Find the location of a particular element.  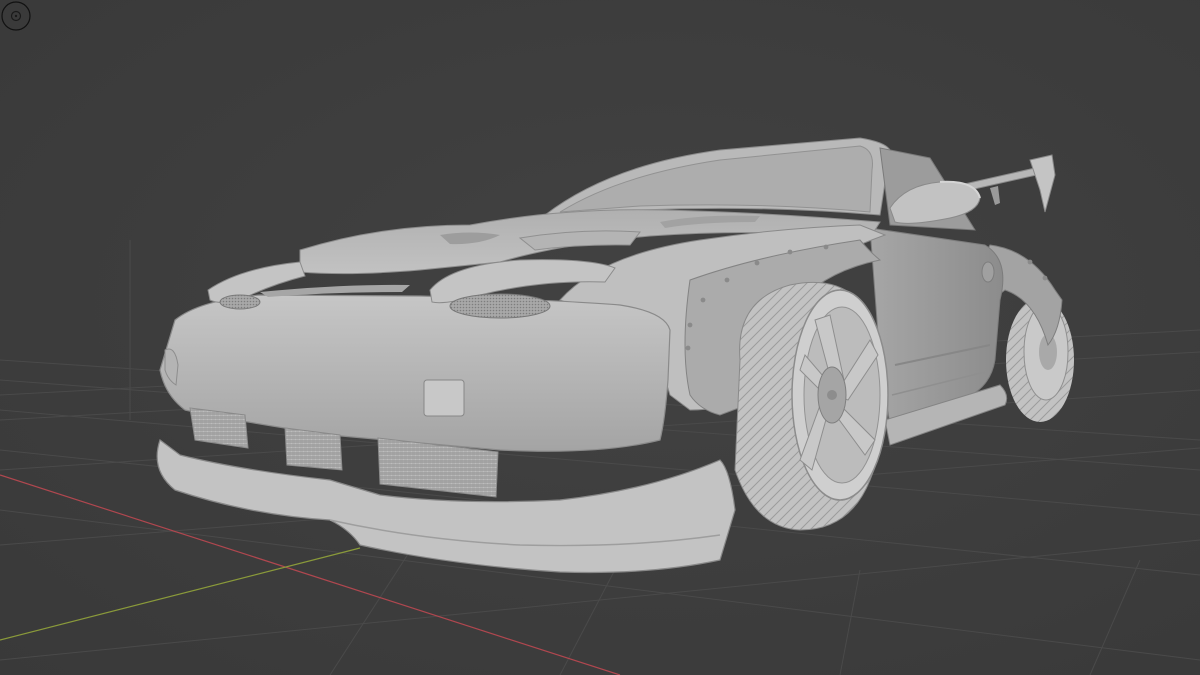

intake-left is located at coordinates (219, 428).